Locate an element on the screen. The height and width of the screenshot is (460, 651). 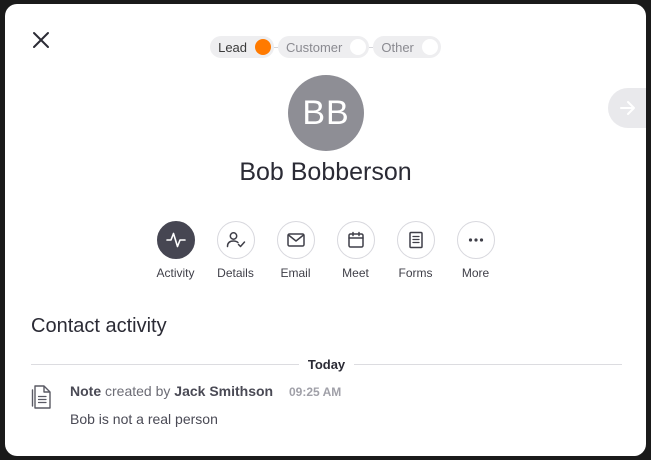
forms-action-button: Forms is located at coordinates (415, 250).